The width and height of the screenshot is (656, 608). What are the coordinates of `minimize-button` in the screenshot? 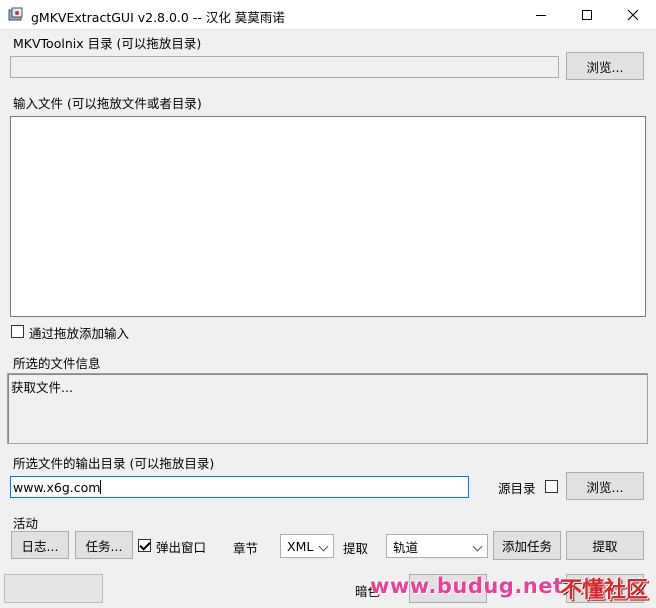 It's located at (541, 15).